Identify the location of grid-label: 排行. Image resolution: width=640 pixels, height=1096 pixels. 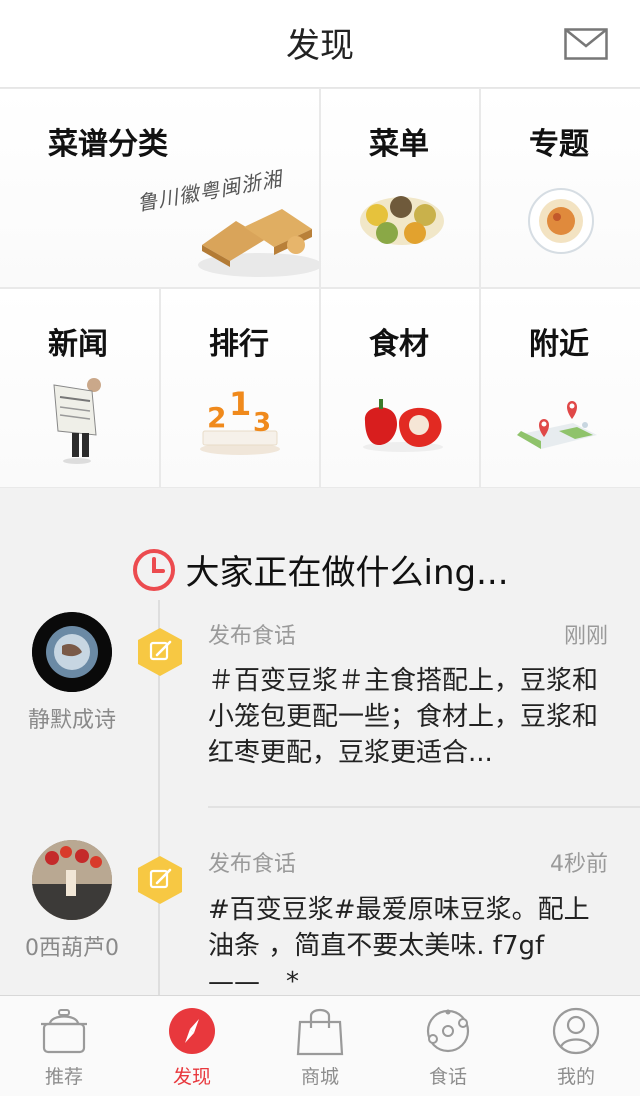
(239, 344).